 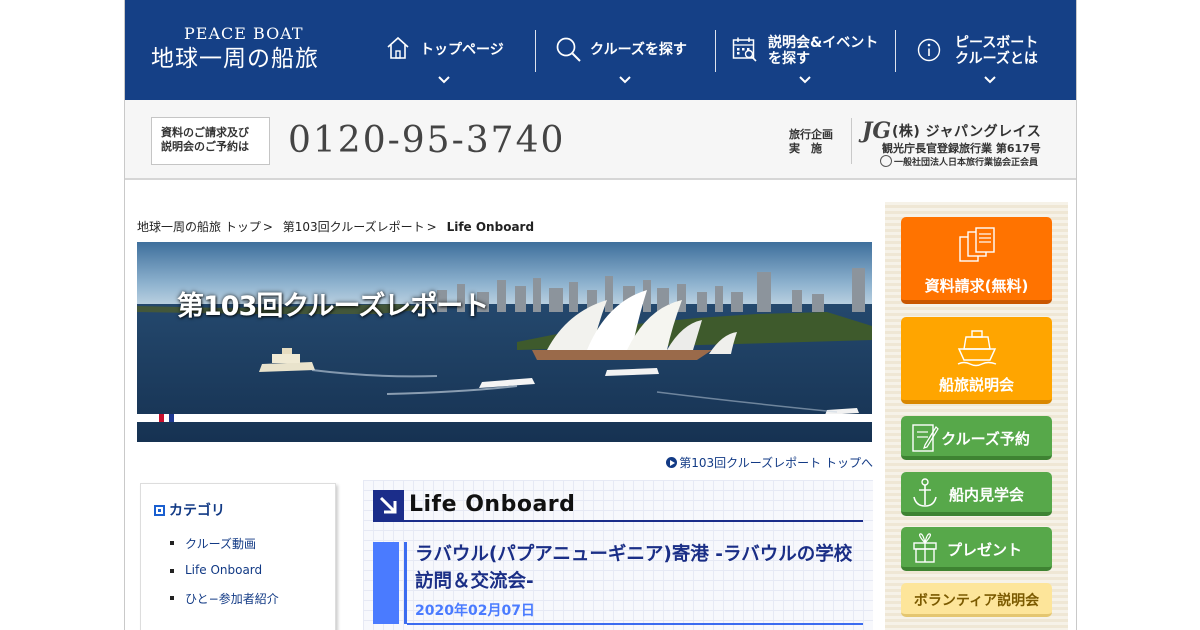 What do you see at coordinates (811, 134) in the screenshot?
I see `agency-label-line1: 旅行企画` at bounding box center [811, 134].